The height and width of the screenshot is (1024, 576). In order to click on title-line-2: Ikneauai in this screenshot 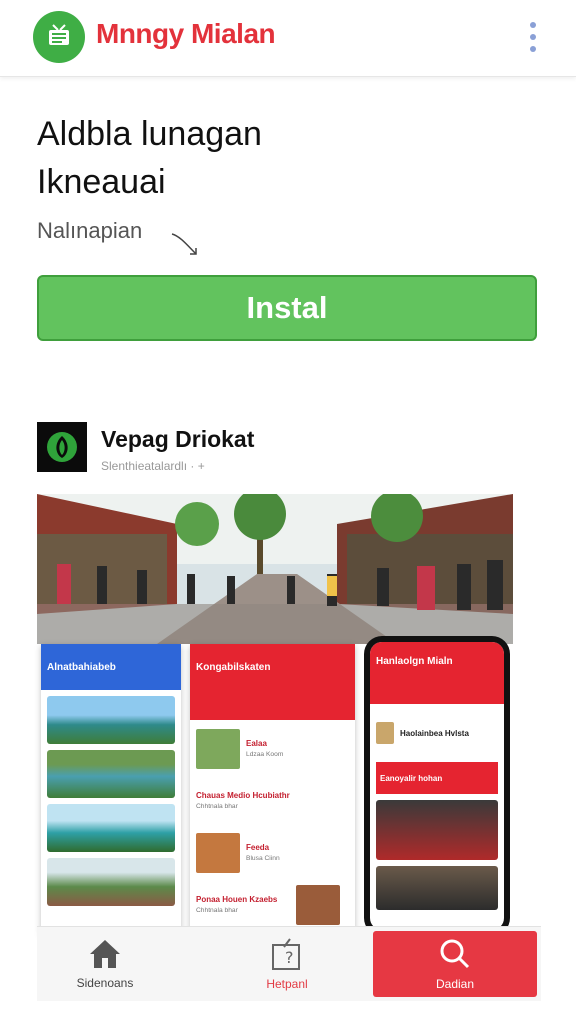, I will do `click(101, 182)`.